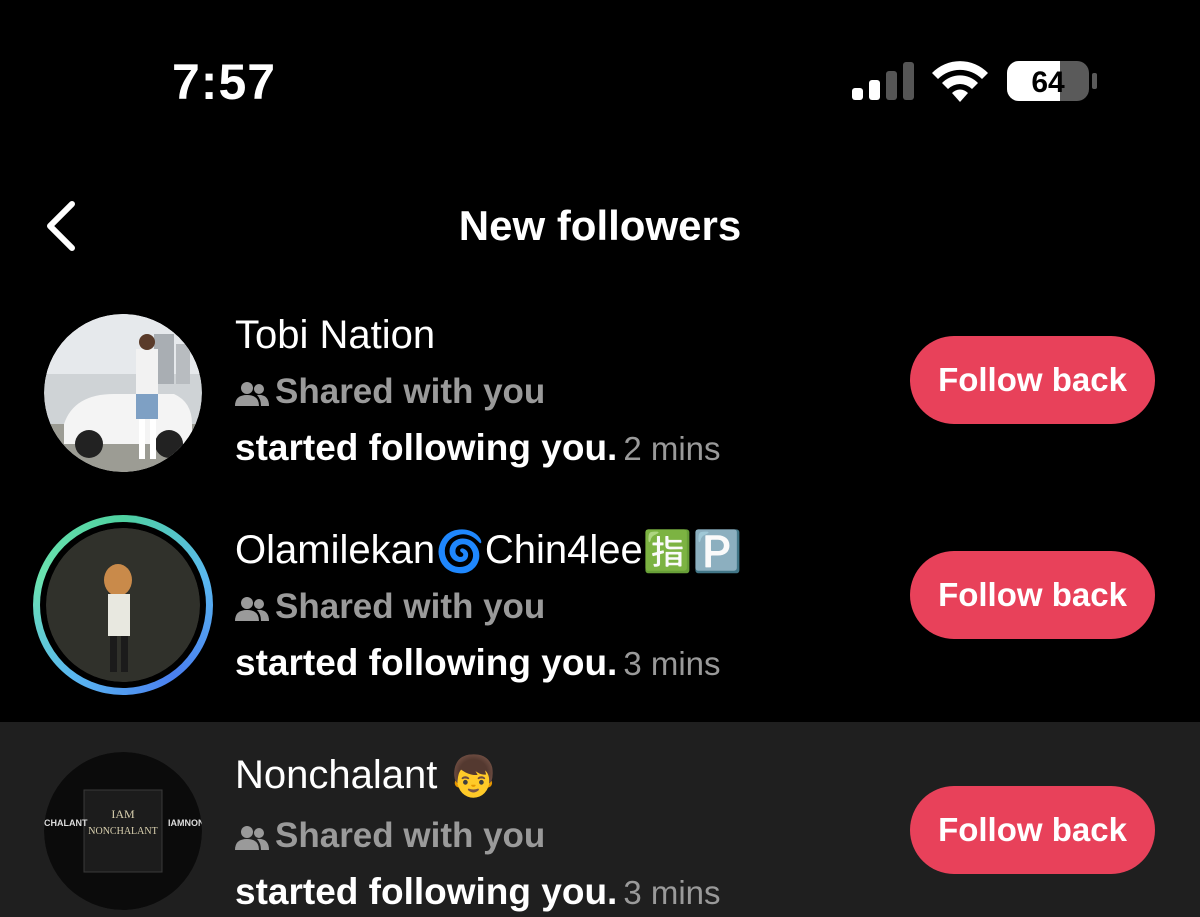 This screenshot has height=917, width=1200. I want to click on parking-emoji: 🅿️, so click(717, 552).